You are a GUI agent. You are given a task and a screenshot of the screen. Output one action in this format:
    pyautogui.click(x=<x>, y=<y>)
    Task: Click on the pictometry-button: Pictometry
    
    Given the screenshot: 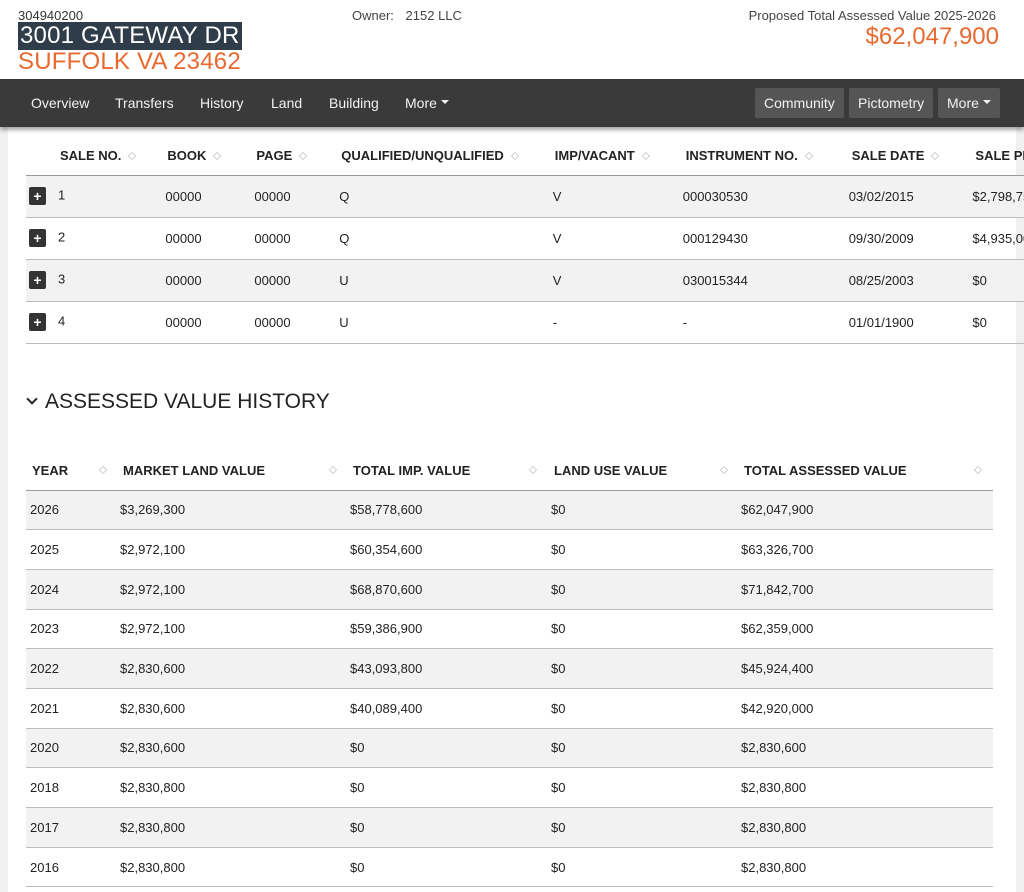 What is the action you would take?
    pyautogui.click(x=891, y=103)
    